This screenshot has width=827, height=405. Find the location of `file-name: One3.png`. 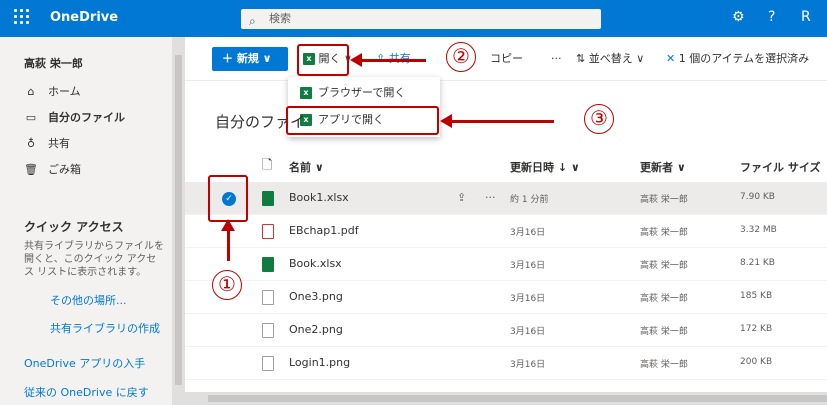

file-name: One3.png is located at coordinates (316, 296).